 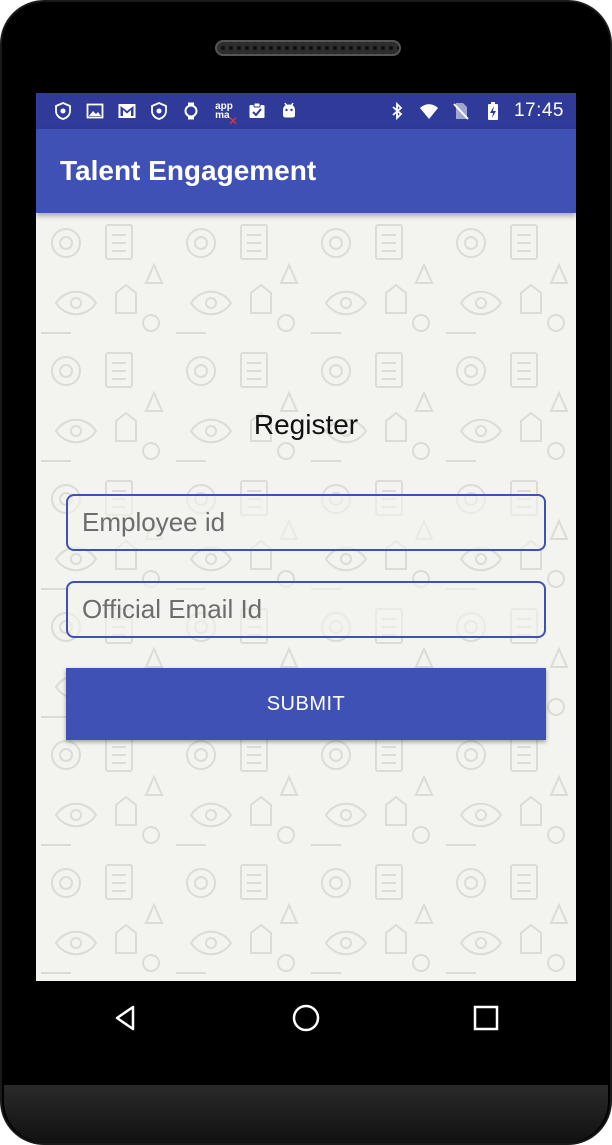 I want to click on watch-icon, so click(x=191, y=111).